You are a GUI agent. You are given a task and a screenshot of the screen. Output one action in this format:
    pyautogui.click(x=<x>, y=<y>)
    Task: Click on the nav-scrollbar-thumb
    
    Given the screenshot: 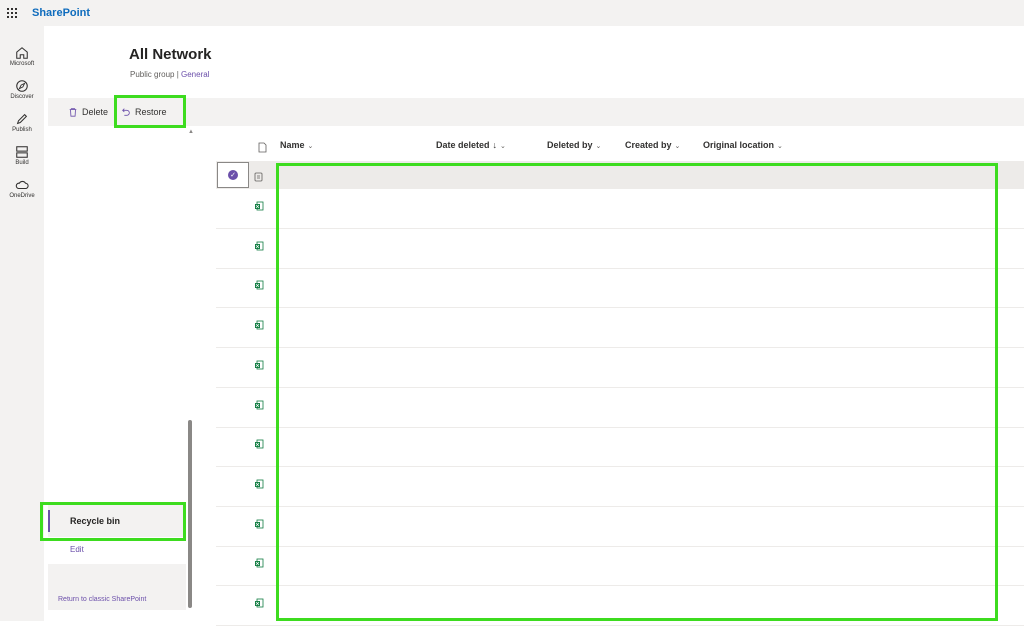 What is the action you would take?
    pyautogui.click(x=190, y=514)
    